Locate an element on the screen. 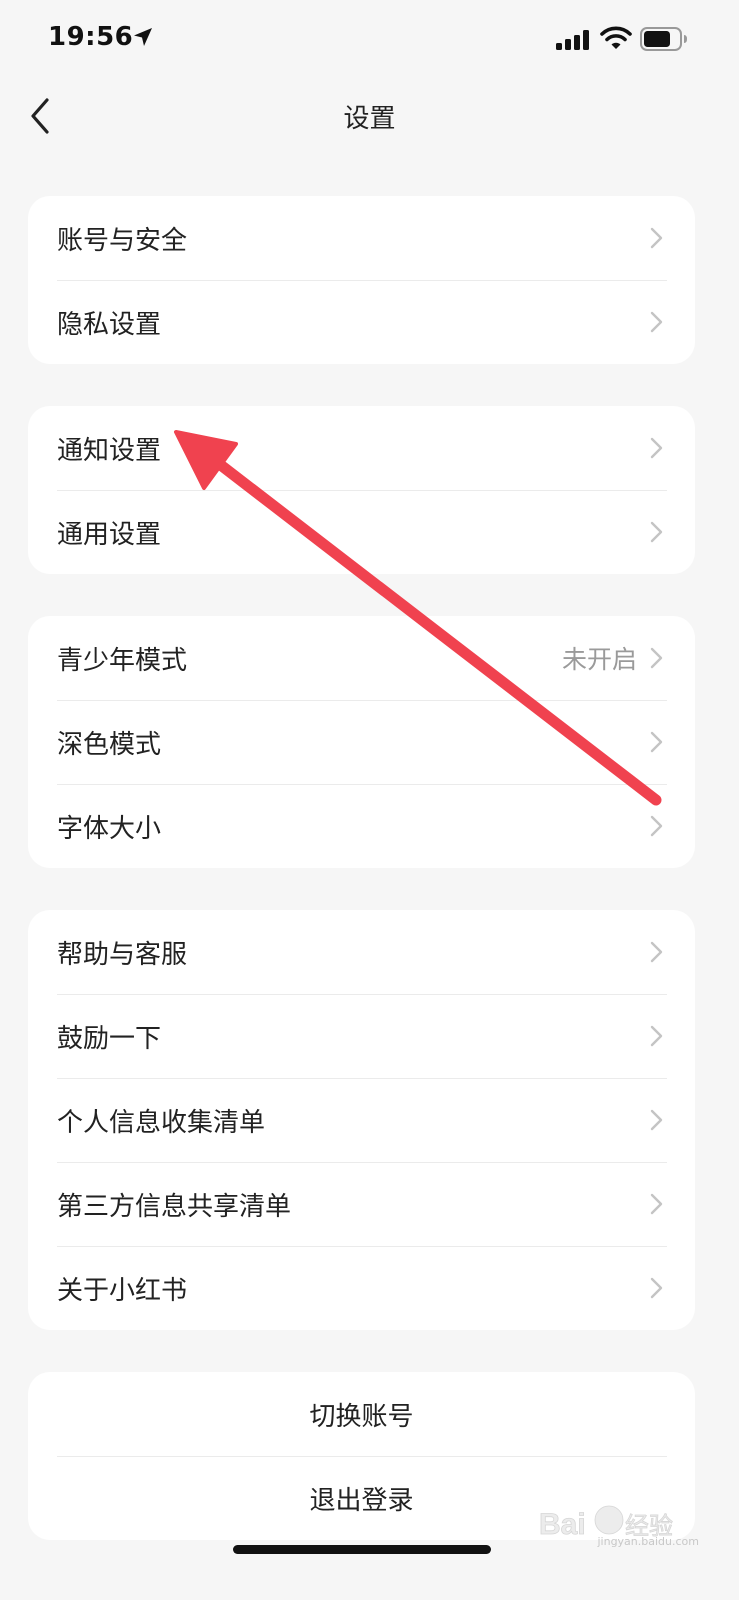  settings-item-label: 关于小红书 is located at coordinates (122, 1290).